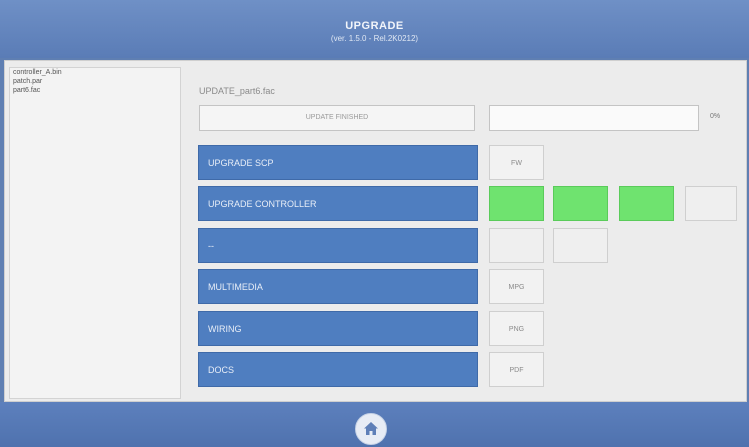 This screenshot has width=749, height=447. What do you see at coordinates (374, 26) in the screenshot?
I see `page-title: UPGRADE` at bounding box center [374, 26].